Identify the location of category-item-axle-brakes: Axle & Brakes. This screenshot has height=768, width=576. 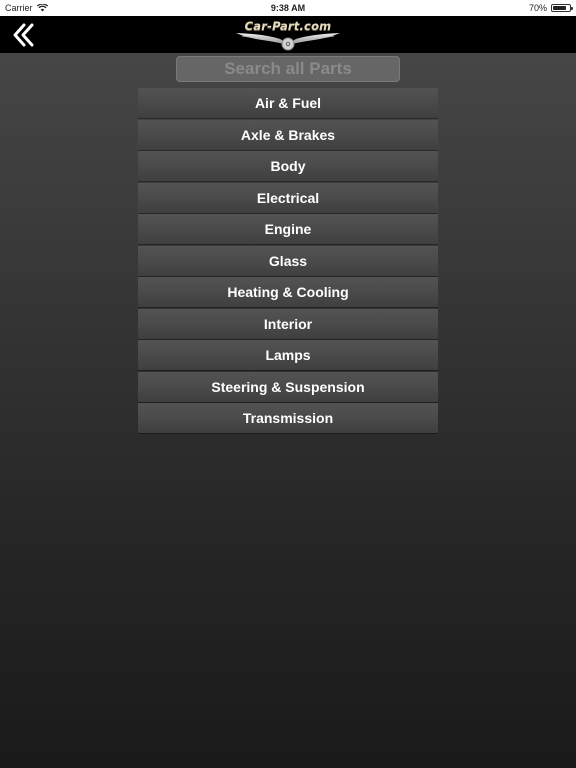
(288, 134).